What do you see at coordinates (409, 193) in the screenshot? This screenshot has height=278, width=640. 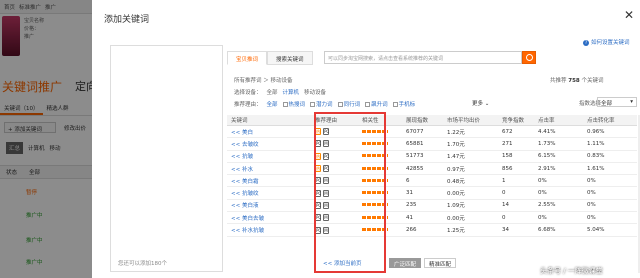 I see `impressions-cell: 31` at bounding box center [409, 193].